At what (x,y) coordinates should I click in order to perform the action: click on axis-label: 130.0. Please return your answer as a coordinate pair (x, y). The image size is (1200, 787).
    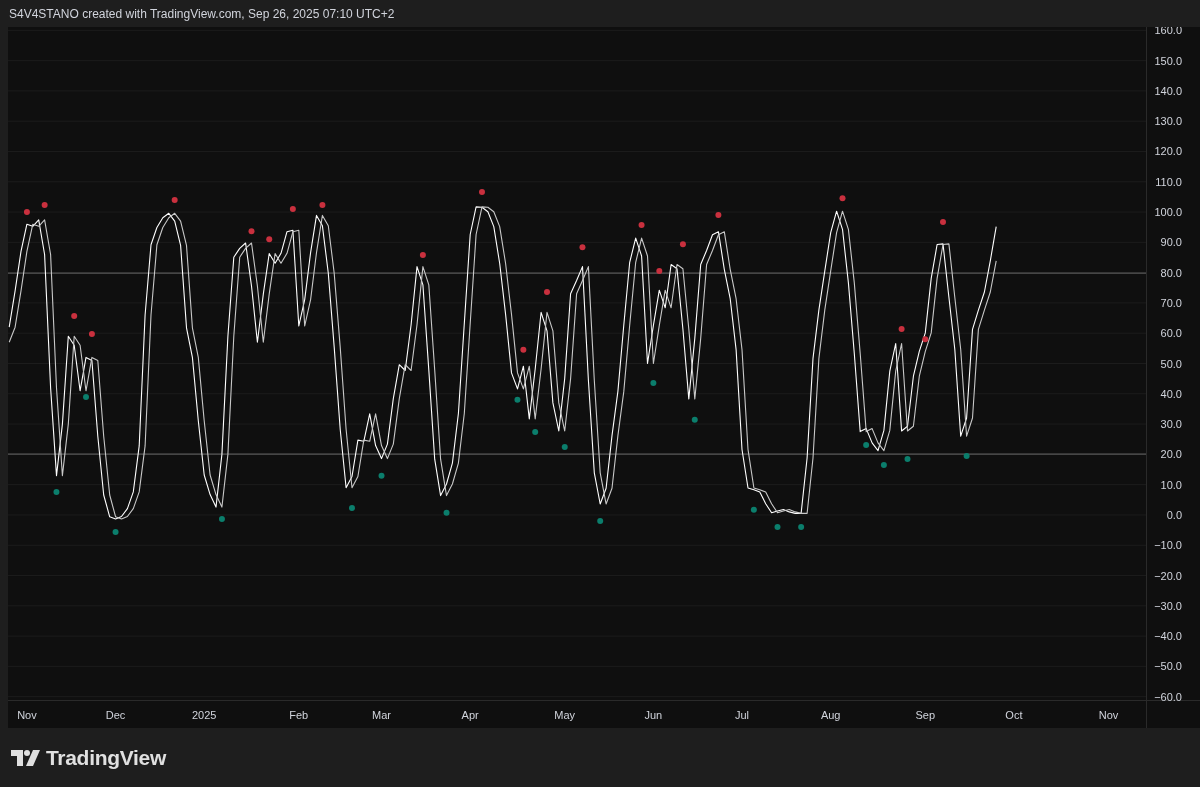
    Looking at the image, I should click on (1168, 121).